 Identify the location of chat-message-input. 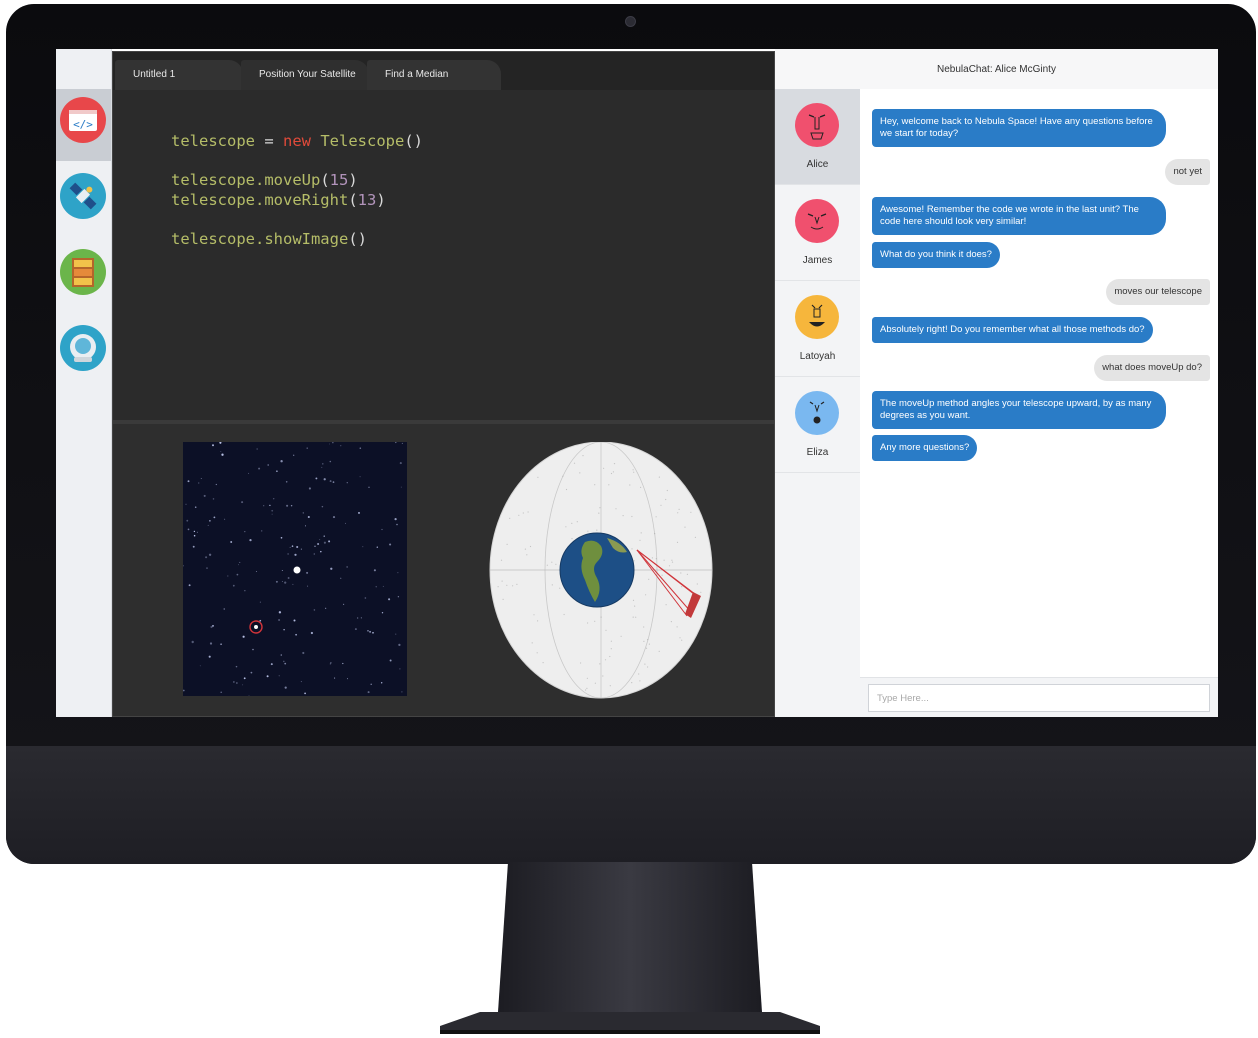
(1039, 698).